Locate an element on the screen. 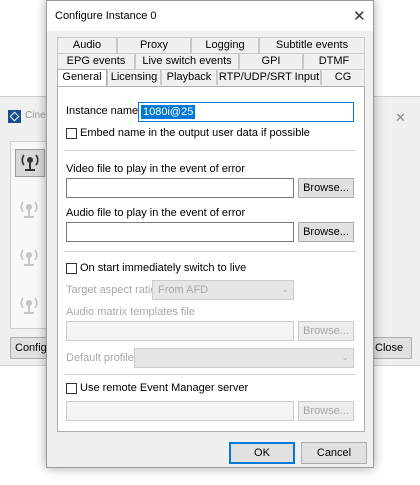 The height and width of the screenshot is (485, 420). cancel-button: Cancel is located at coordinates (334, 453).